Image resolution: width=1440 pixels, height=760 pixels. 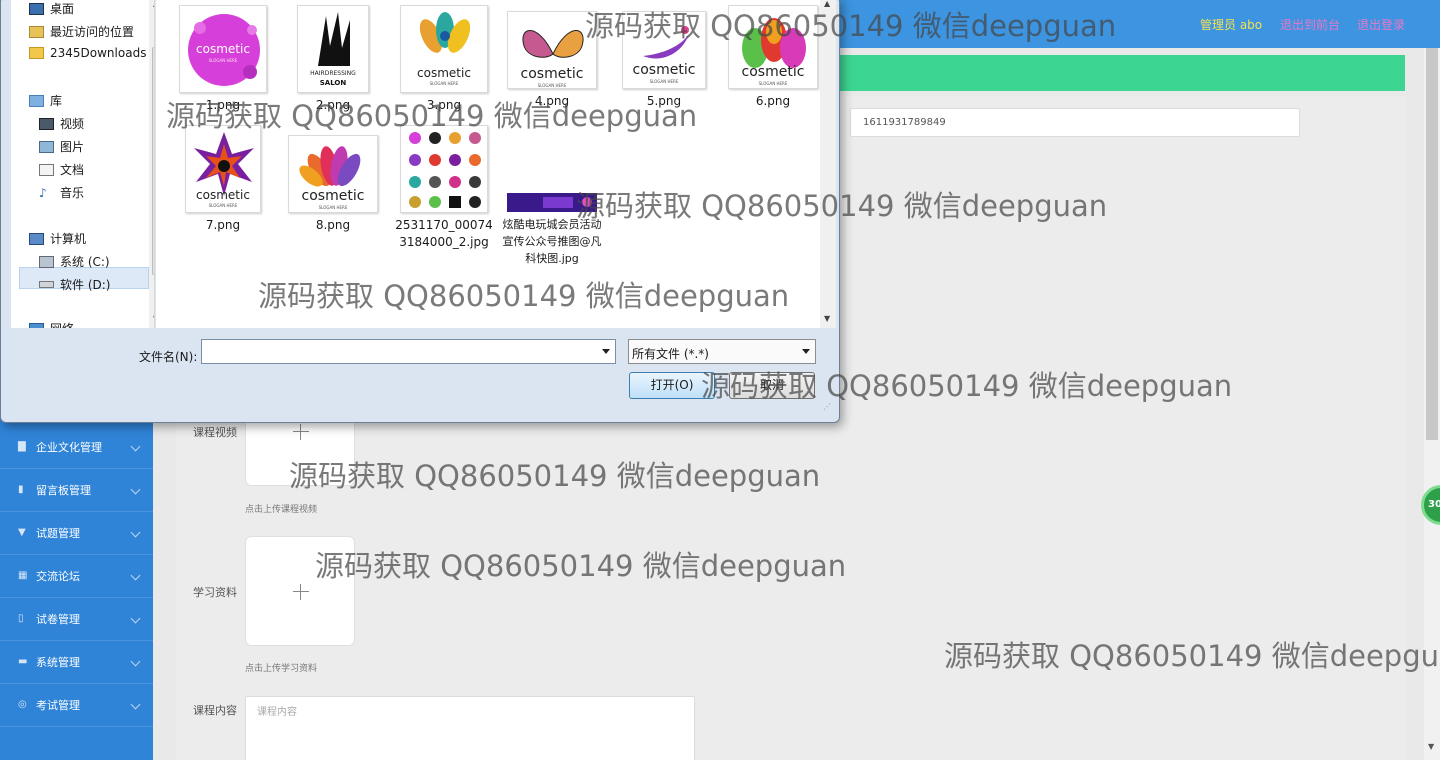 I want to click on file-name: 7.png, so click(x=223, y=225).